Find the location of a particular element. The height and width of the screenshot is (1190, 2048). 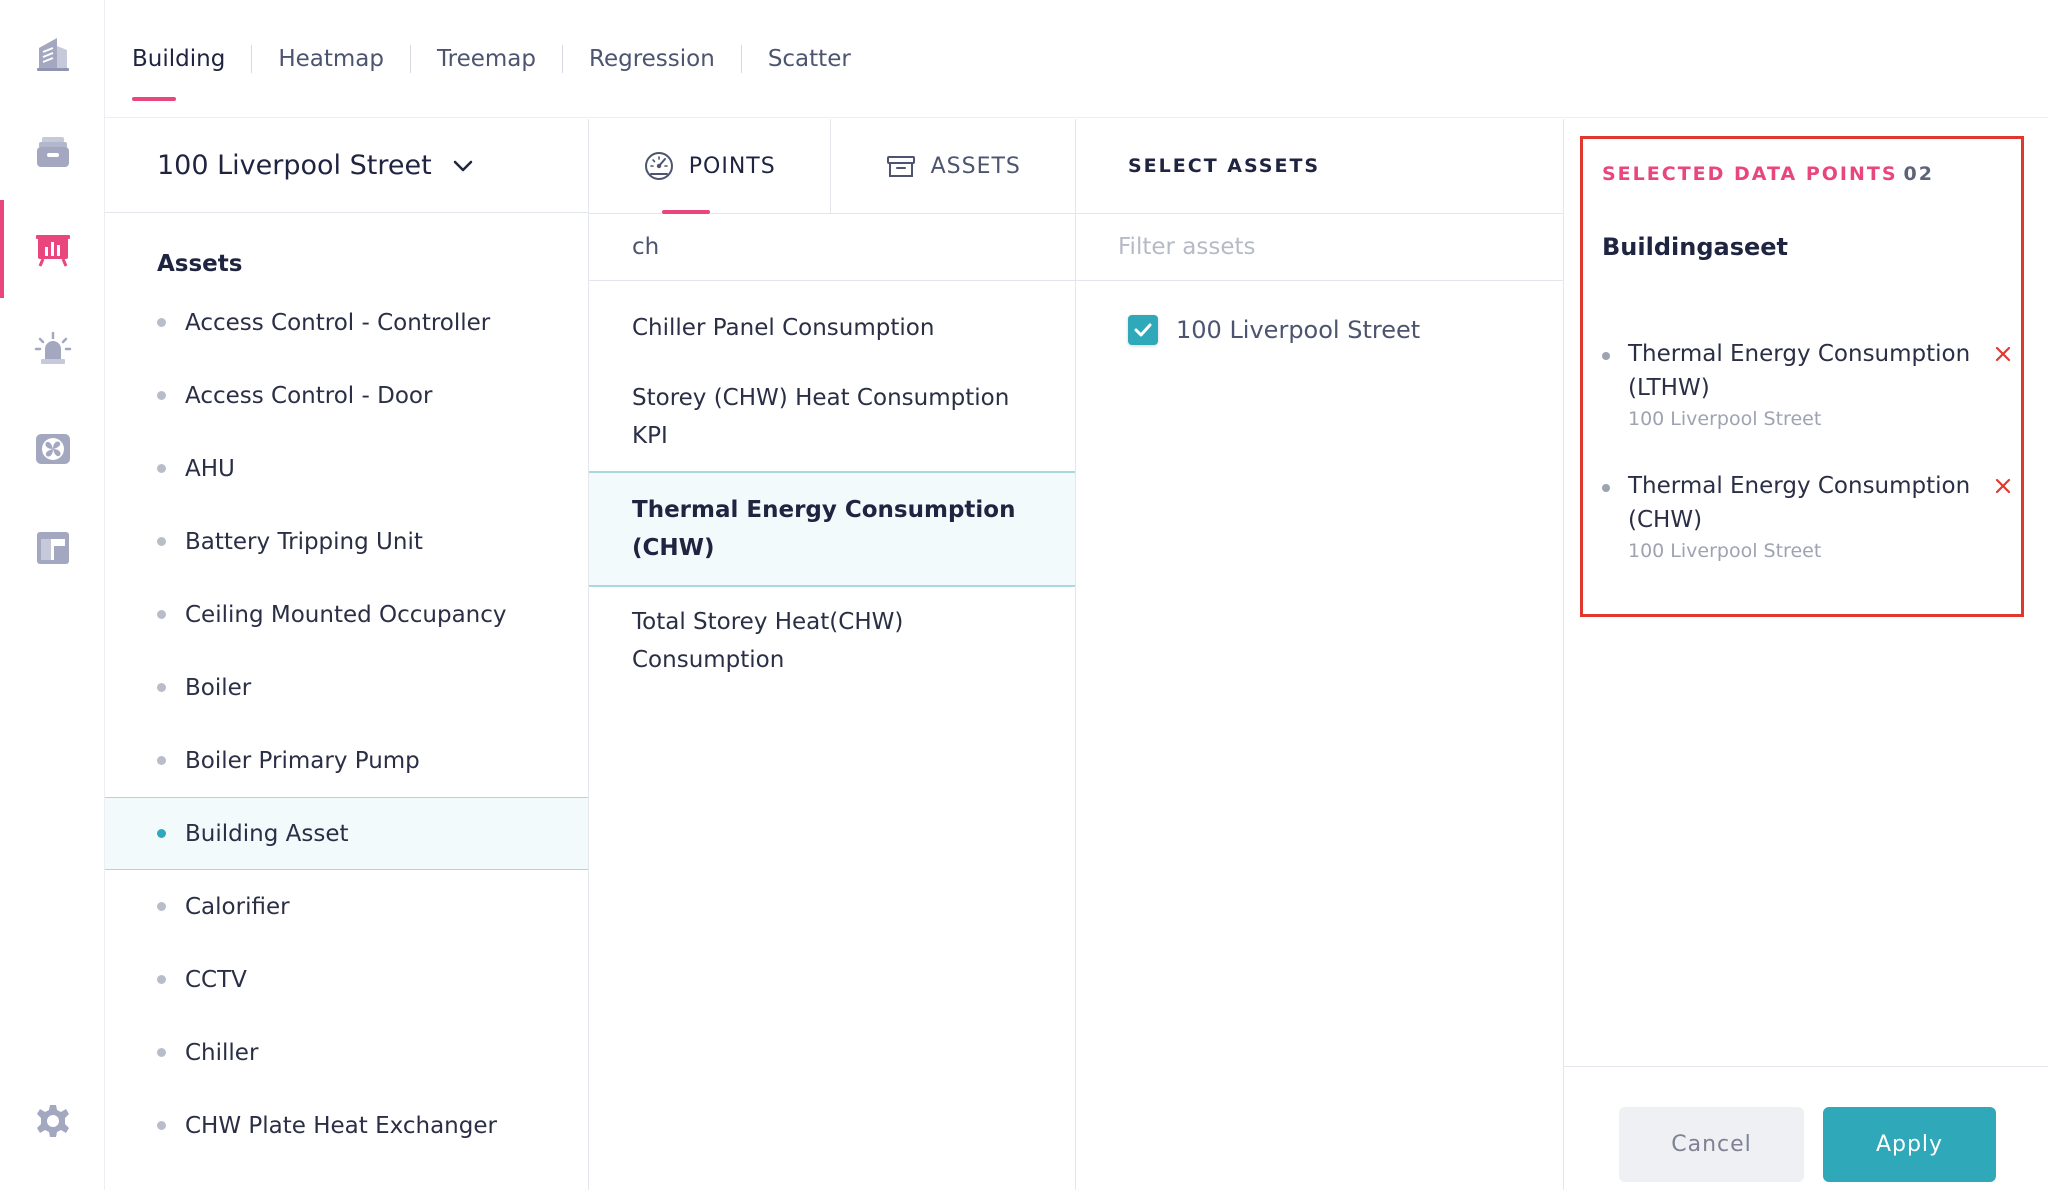

asset-label: CCTV is located at coordinates (216, 979).